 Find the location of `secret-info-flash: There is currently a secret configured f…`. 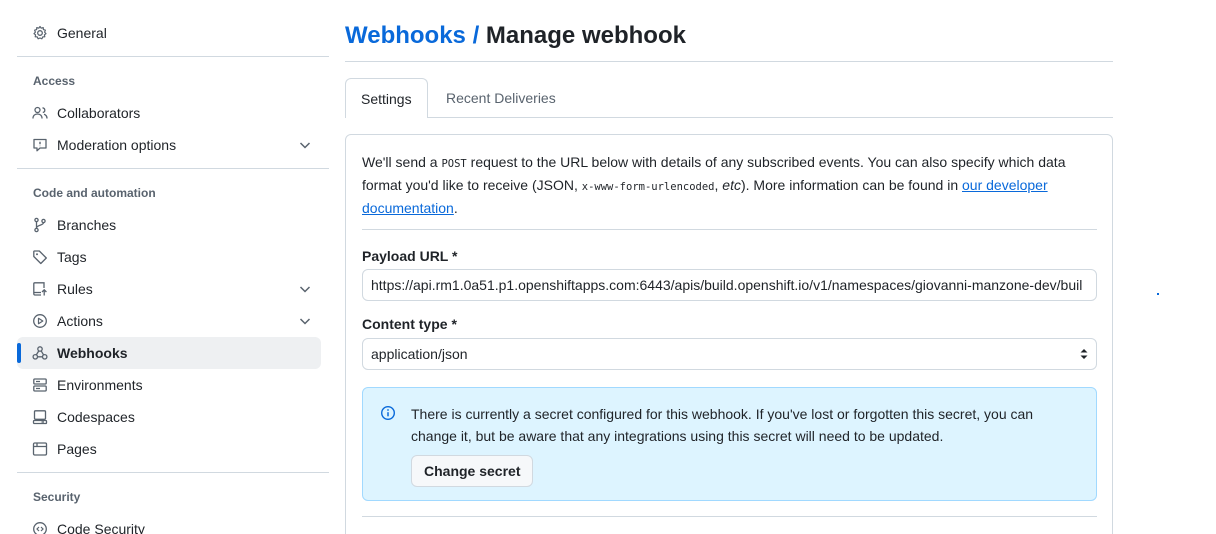

secret-info-flash: There is currently a secret configured f… is located at coordinates (729, 444).